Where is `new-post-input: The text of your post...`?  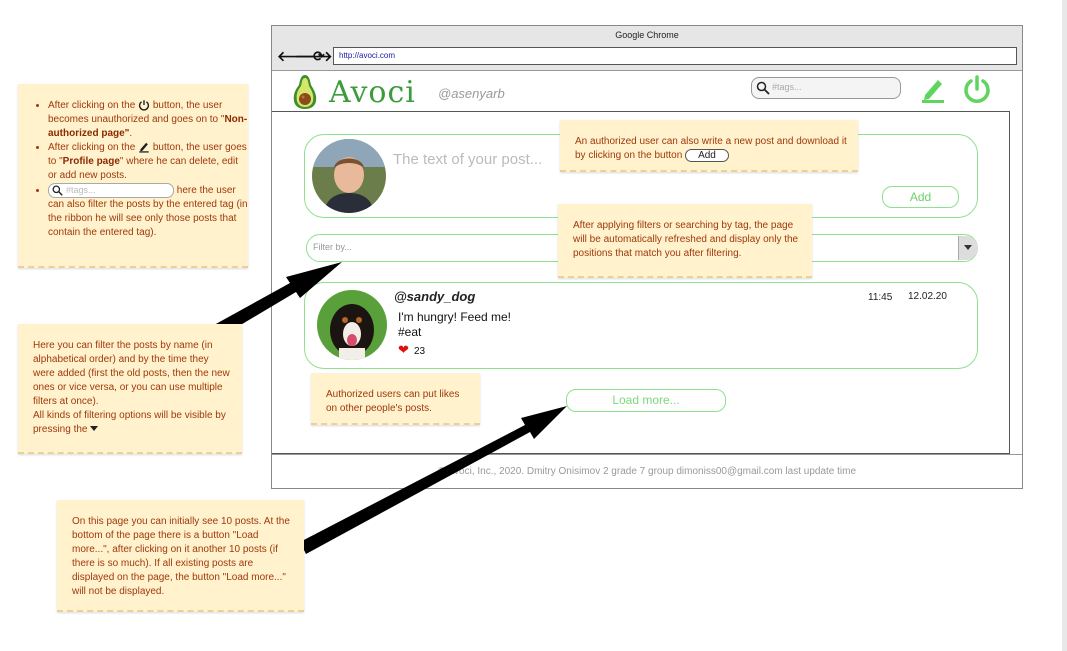 new-post-input: The text of your post... is located at coordinates (467, 159).